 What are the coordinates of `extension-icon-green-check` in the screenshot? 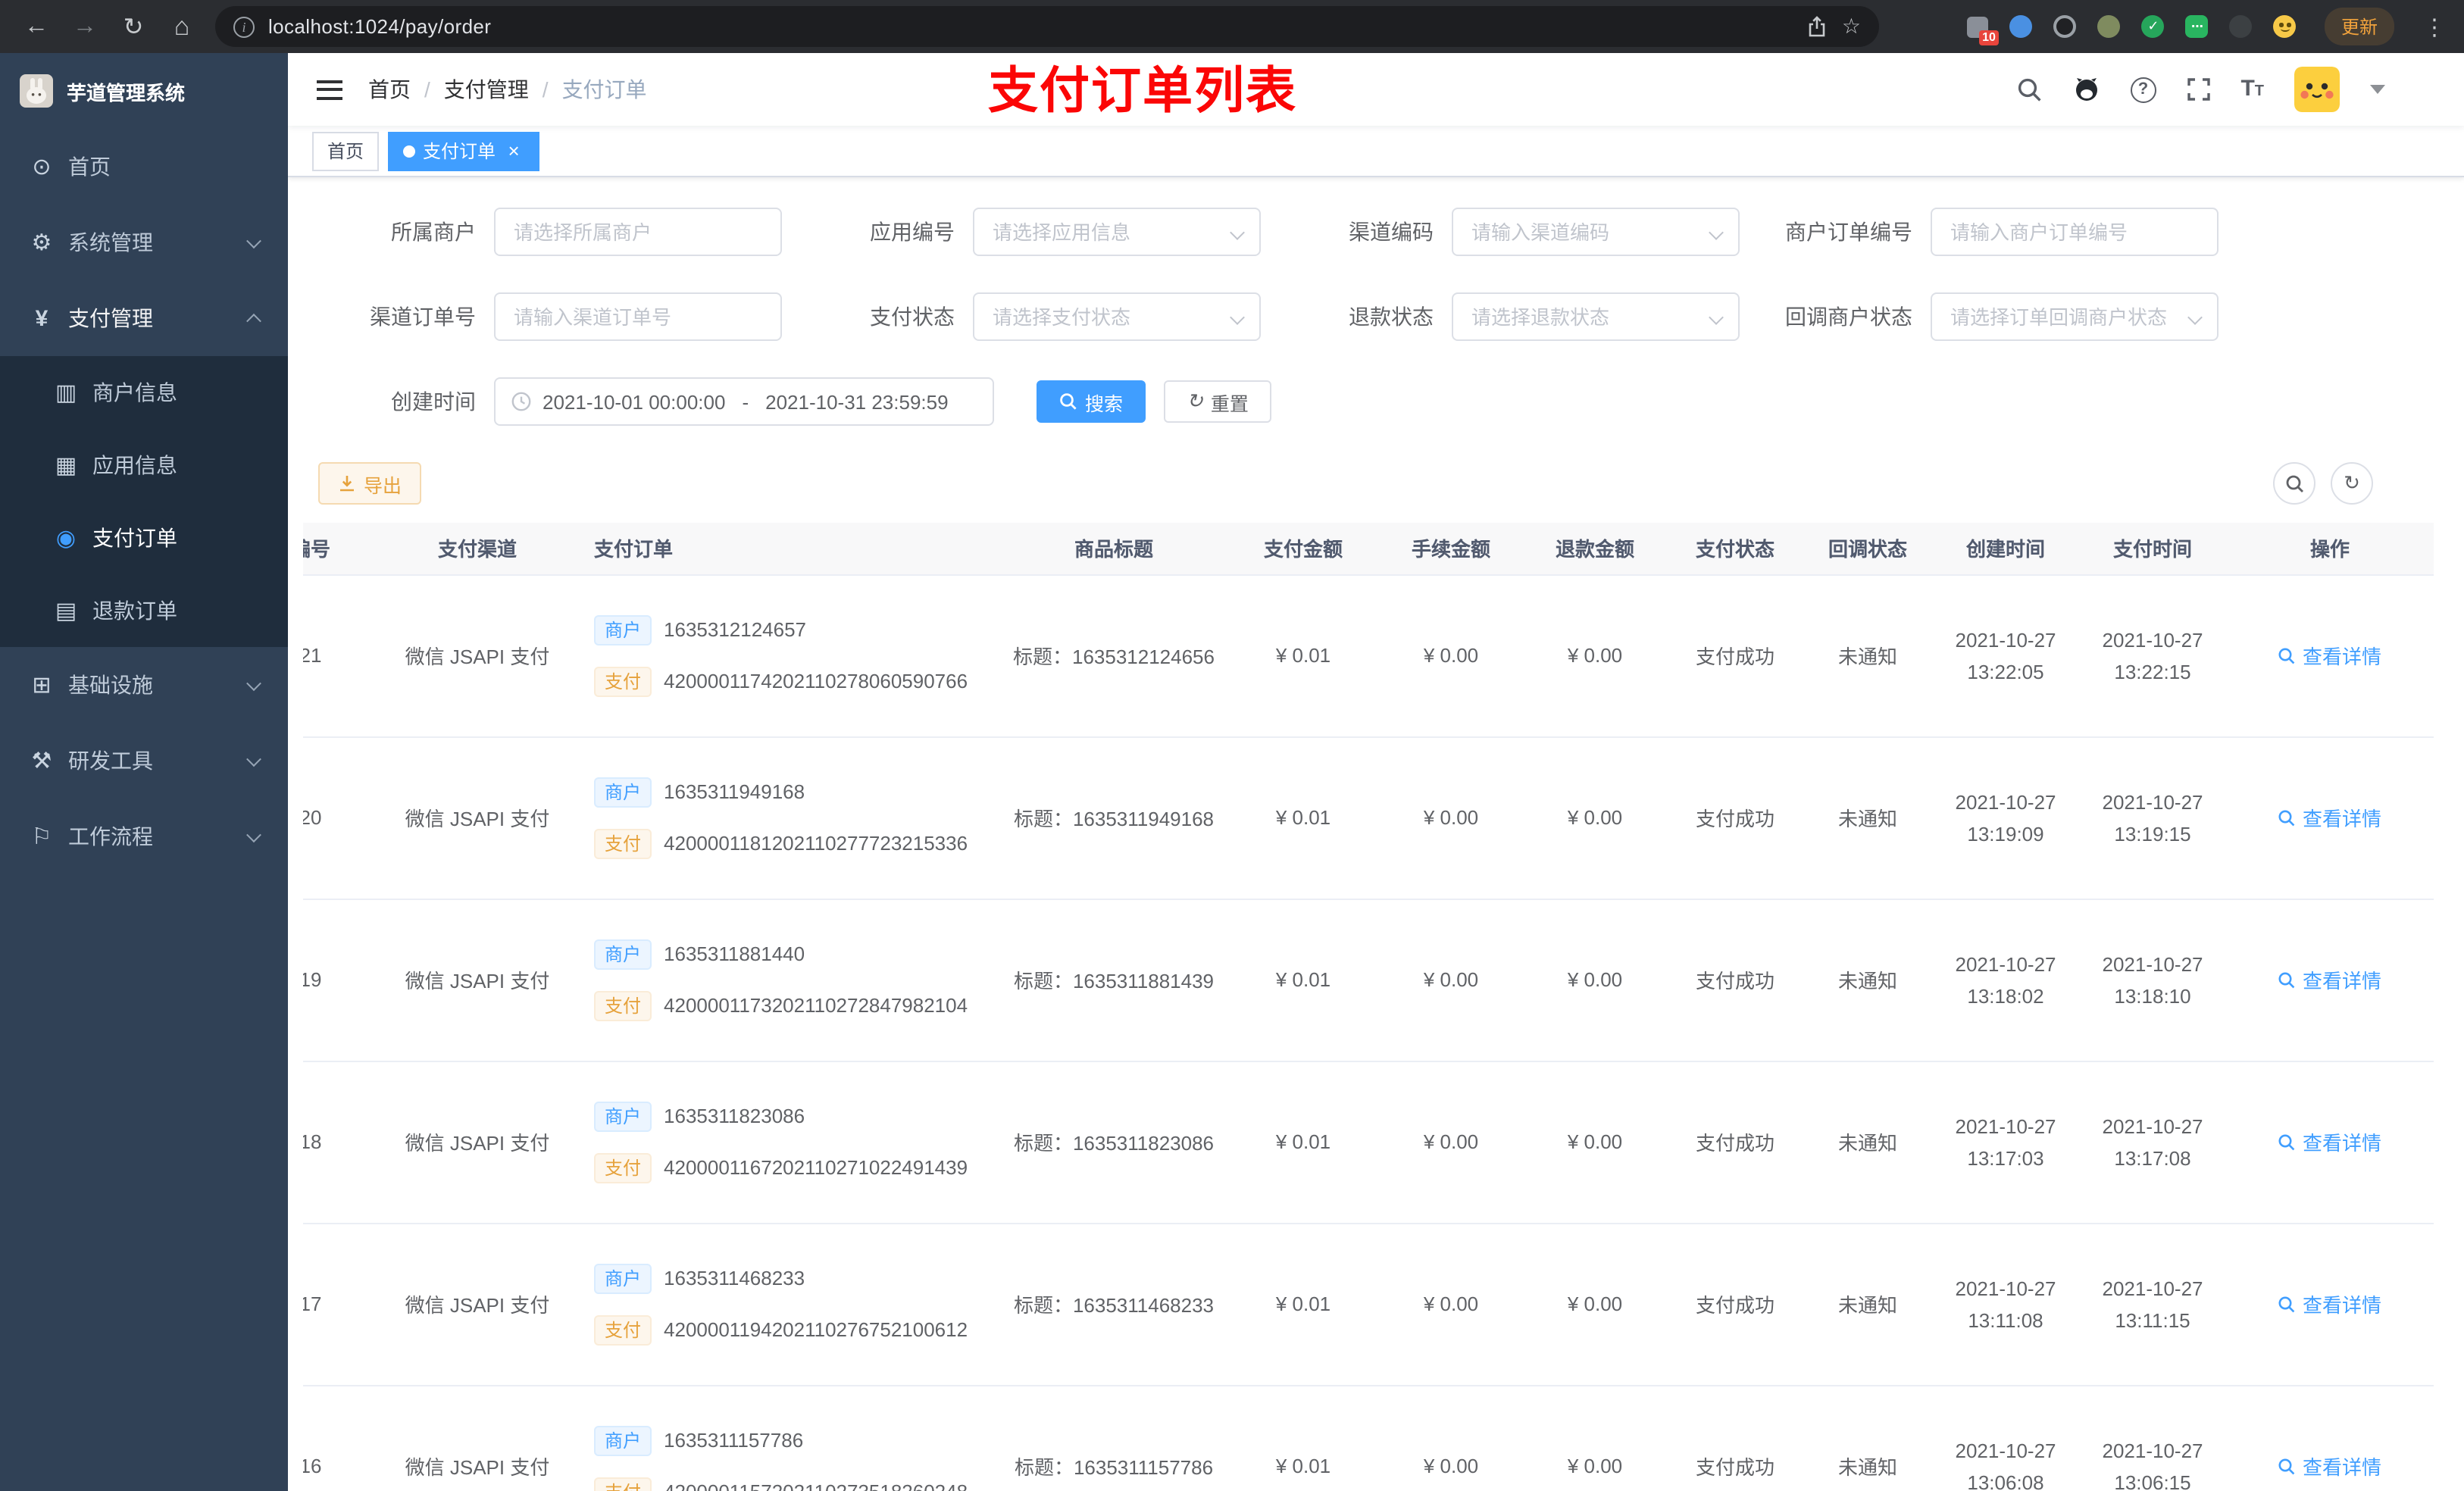 It's located at (2153, 26).